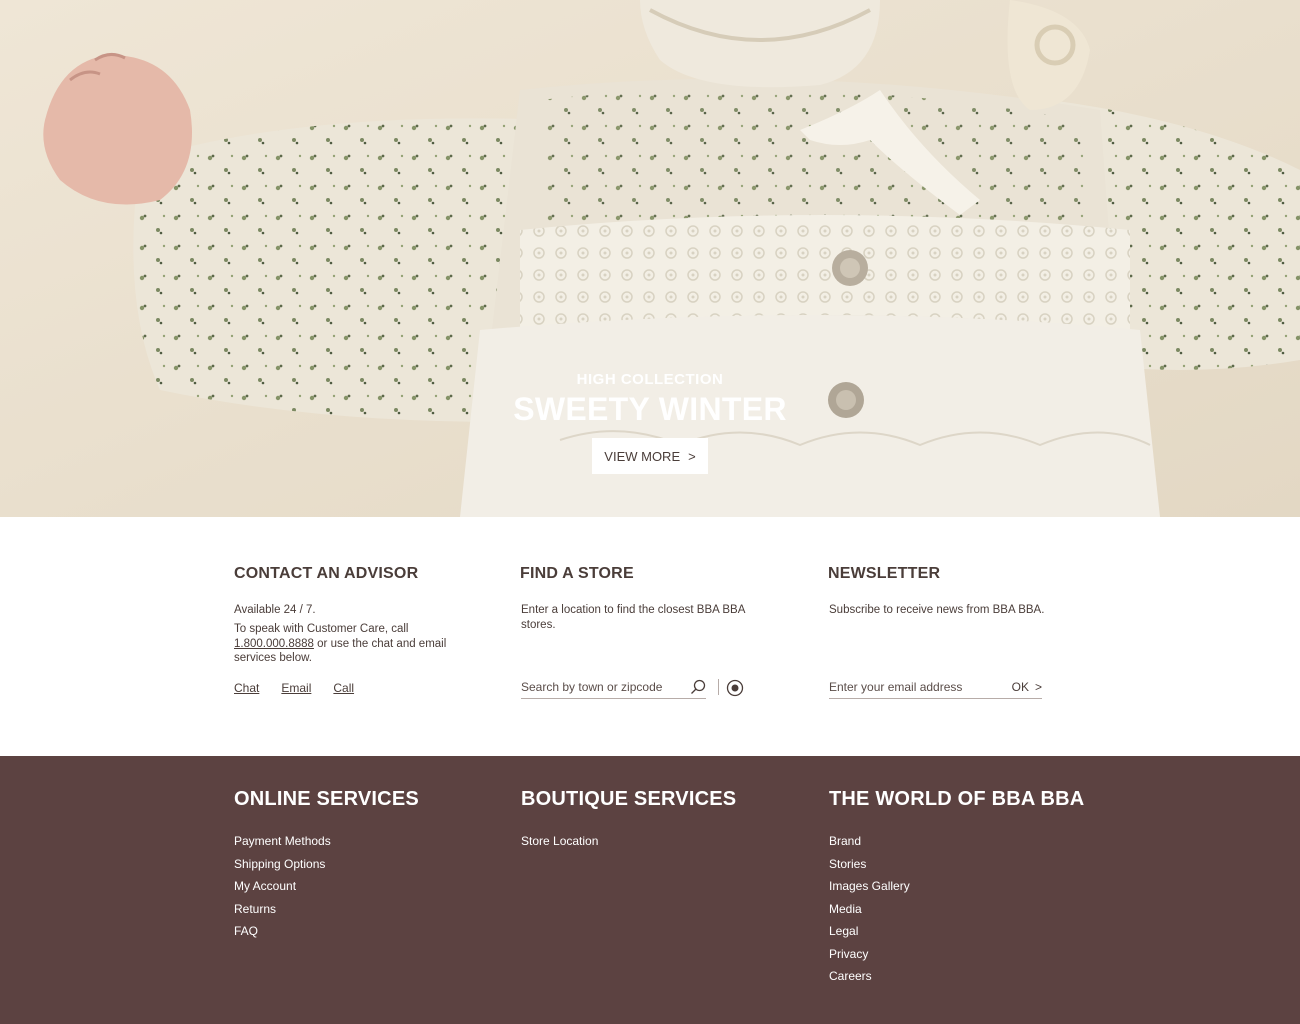 This screenshot has width=1300, height=1024. I want to click on phone-number-link: 1.800.000.8888, so click(274, 644).